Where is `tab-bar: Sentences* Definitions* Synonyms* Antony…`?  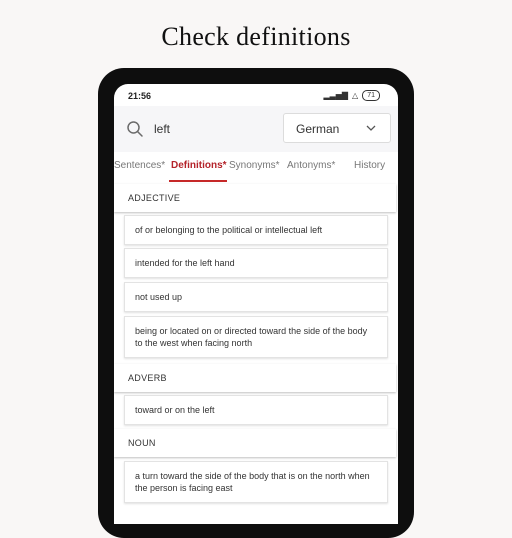
tab-bar: Sentences* Definitions* Synonyms* Antony… is located at coordinates (256, 169).